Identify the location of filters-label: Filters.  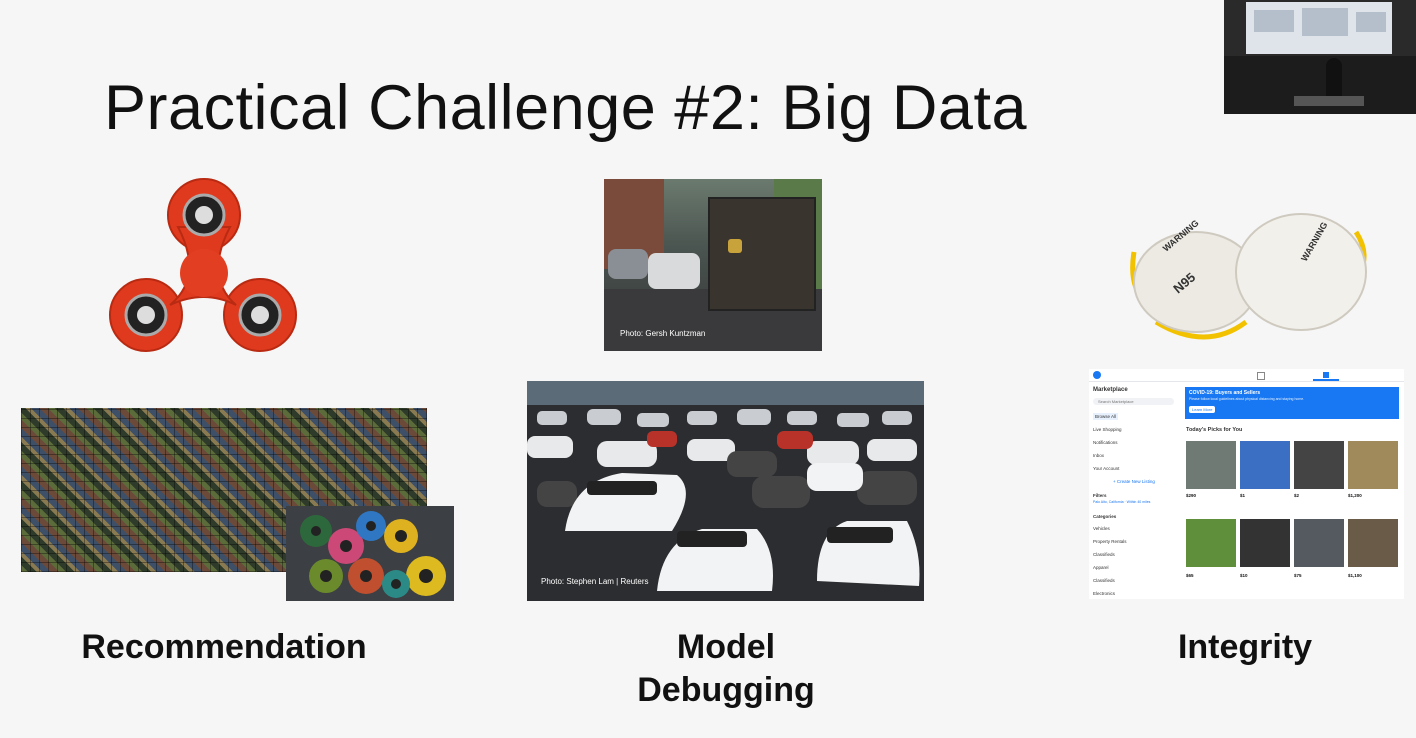
(1100, 495).